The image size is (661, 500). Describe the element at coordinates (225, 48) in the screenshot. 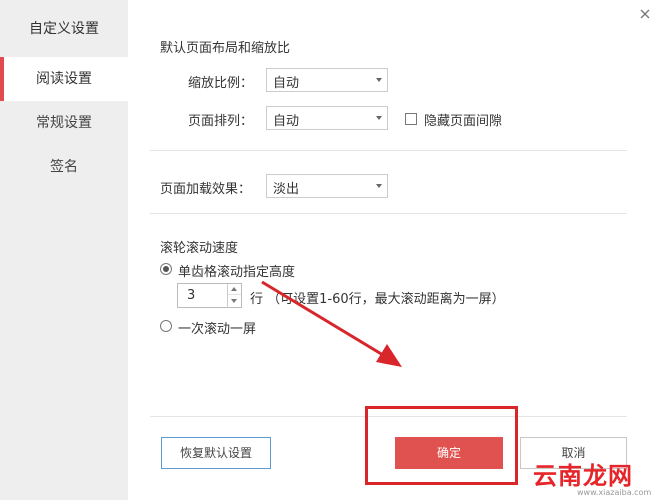

I see `layout-section-title: 默认页面布局和缩放比` at that location.